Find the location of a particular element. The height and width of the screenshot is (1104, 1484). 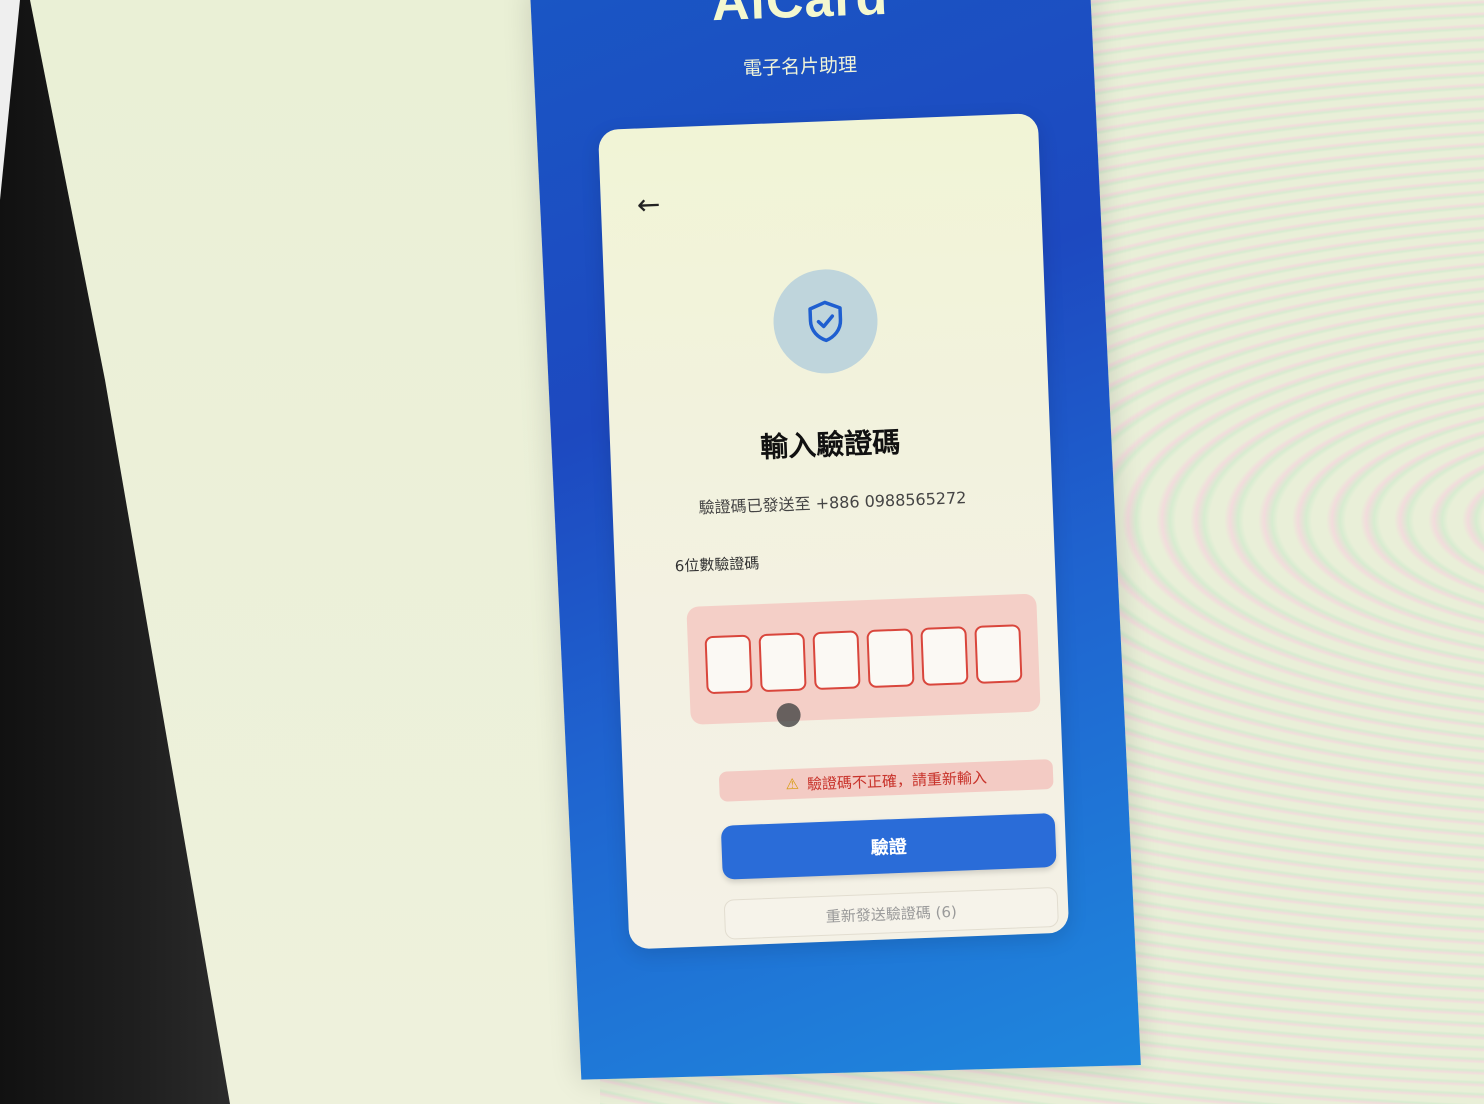

sent-to-description: 驗證碼已發送至 +886 0988565272 is located at coordinates (832, 503).